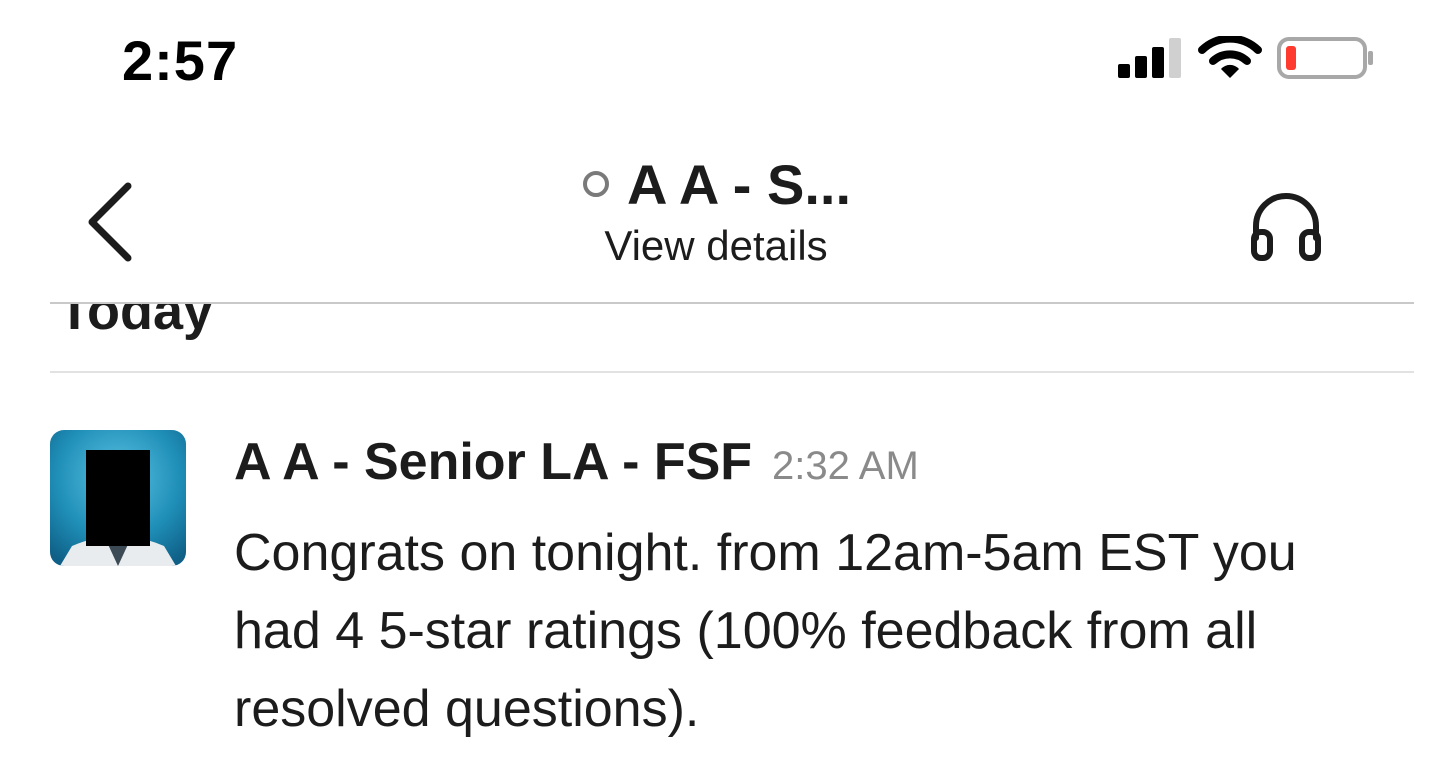 Image resolution: width=1432 pixels, height=780 pixels. What do you see at coordinates (732, 303) in the screenshot?
I see `header-divider` at bounding box center [732, 303].